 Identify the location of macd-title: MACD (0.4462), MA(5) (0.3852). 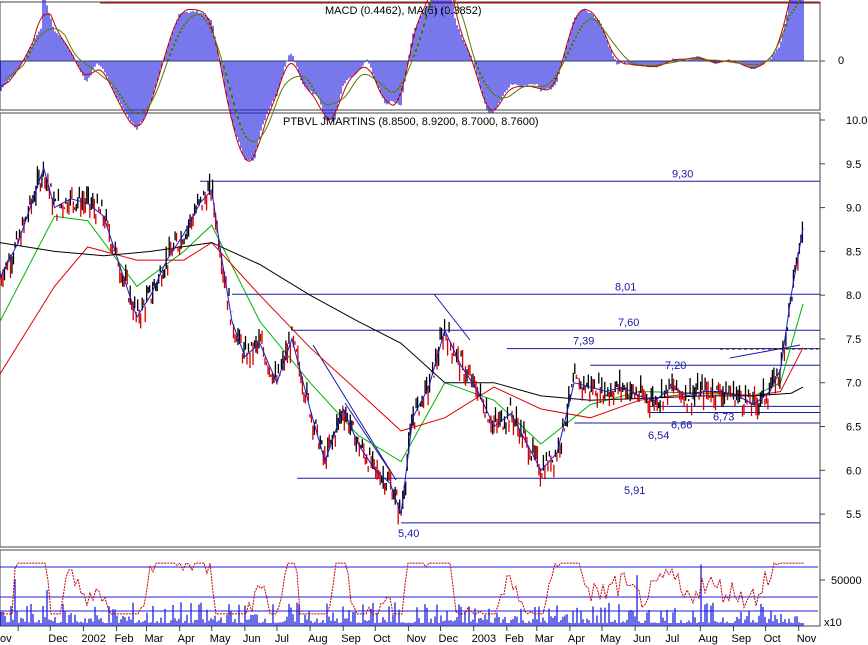
(403, 11).